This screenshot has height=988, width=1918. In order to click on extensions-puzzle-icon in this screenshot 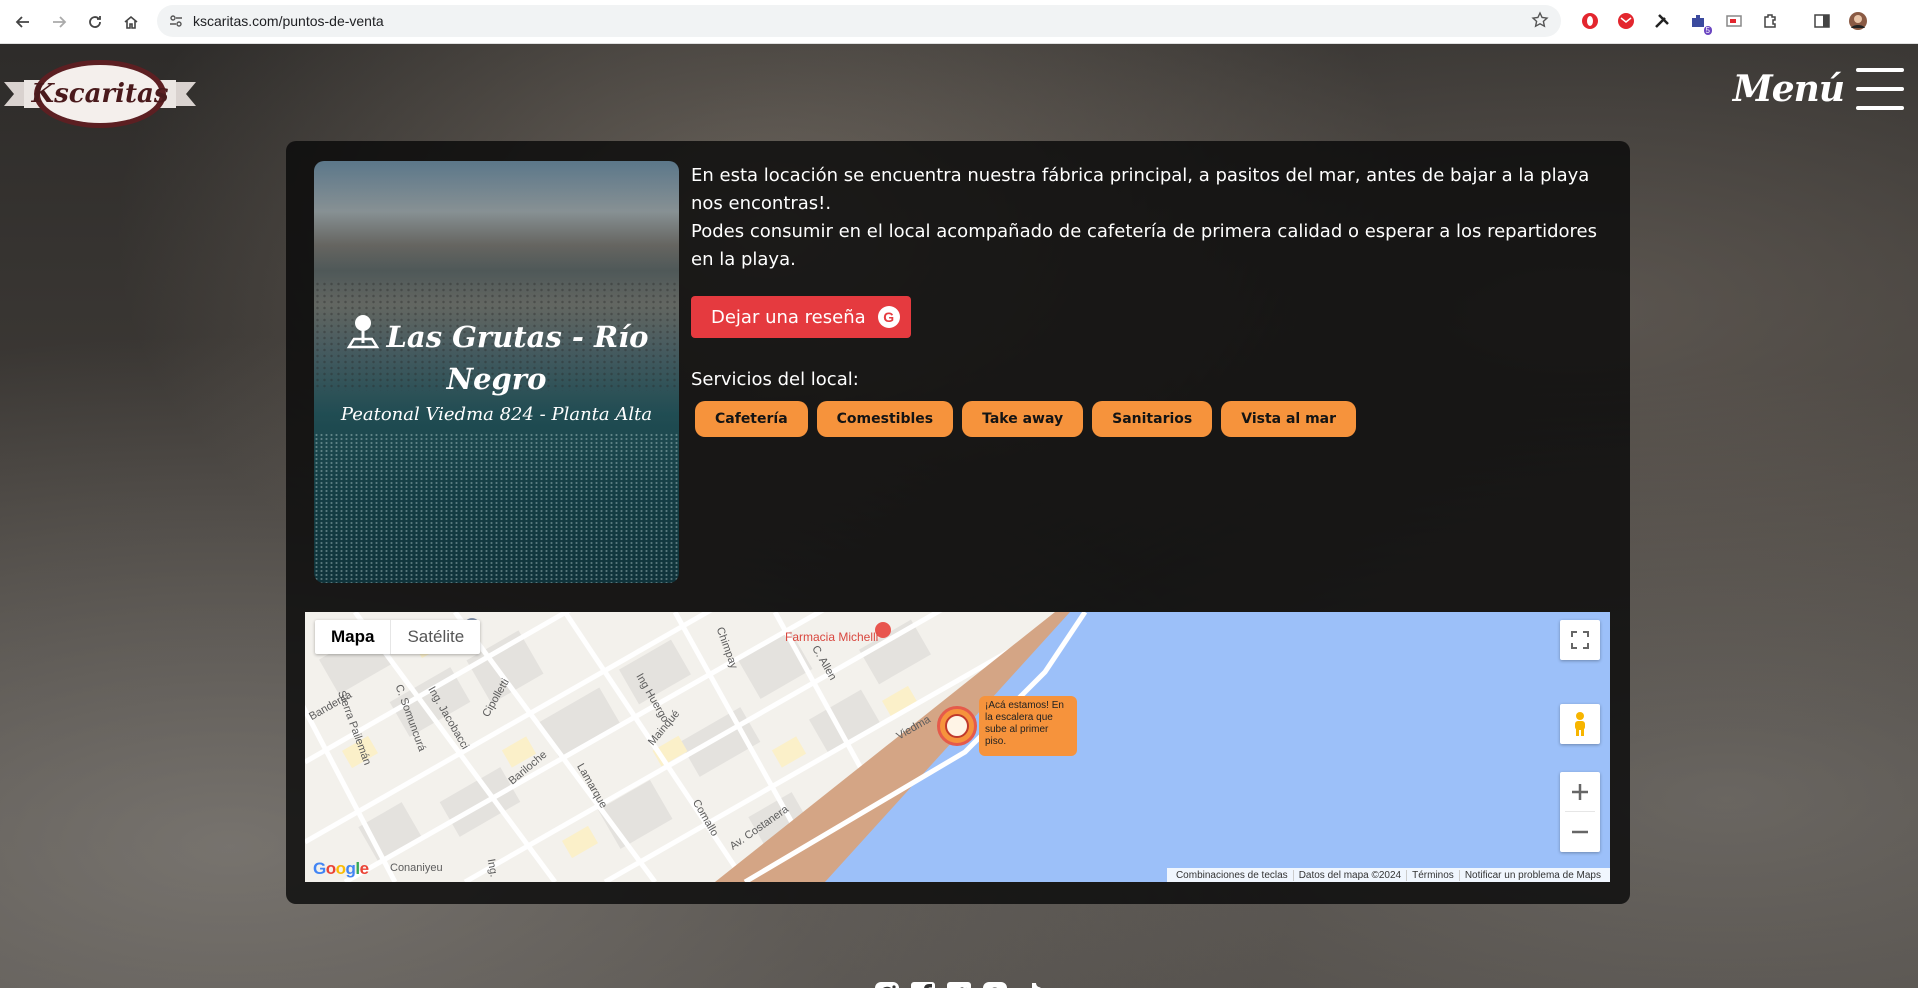, I will do `click(1770, 21)`.